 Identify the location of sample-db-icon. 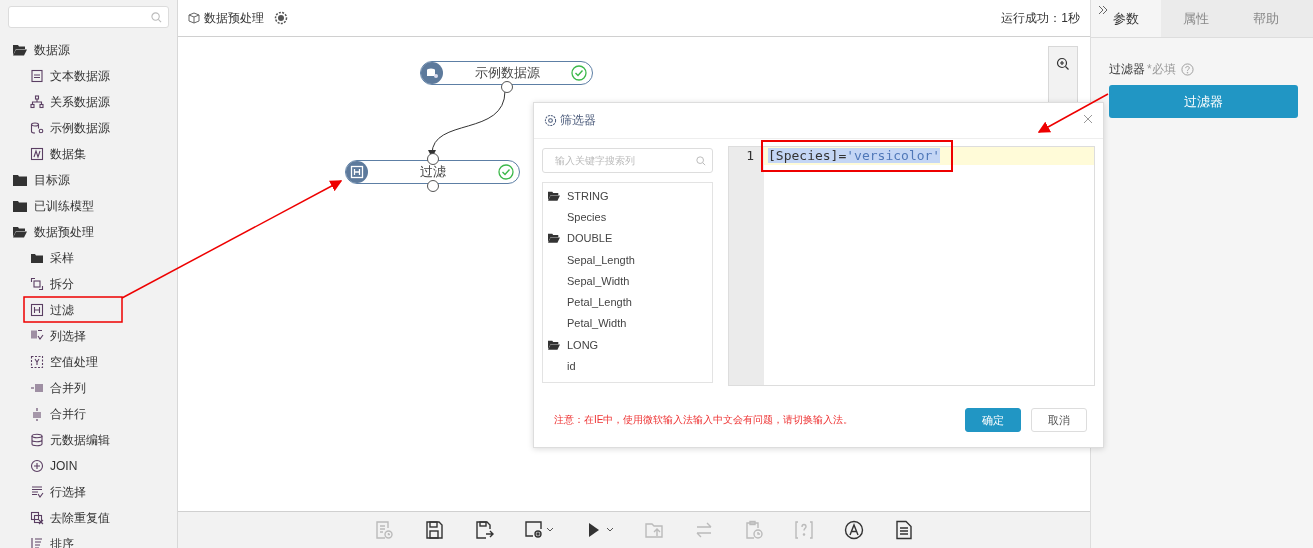
(37, 128).